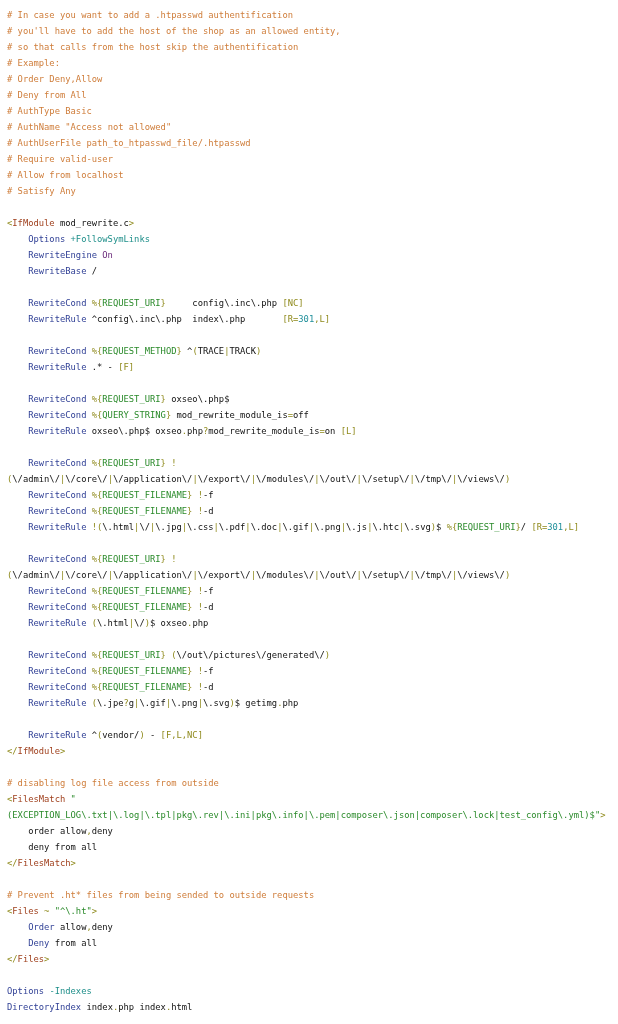 The width and height of the screenshot is (618, 1024). What do you see at coordinates (49, 991) in the screenshot?
I see `code-line: Options -Indexes` at bounding box center [49, 991].